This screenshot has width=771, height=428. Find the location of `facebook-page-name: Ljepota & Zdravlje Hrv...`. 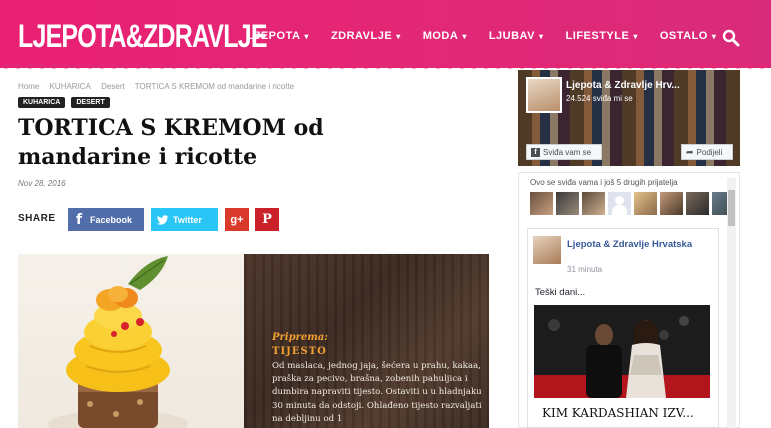

facebook-page-name: Ljepota & Zdravlje Hrv... is located at coordinates (623, 85).